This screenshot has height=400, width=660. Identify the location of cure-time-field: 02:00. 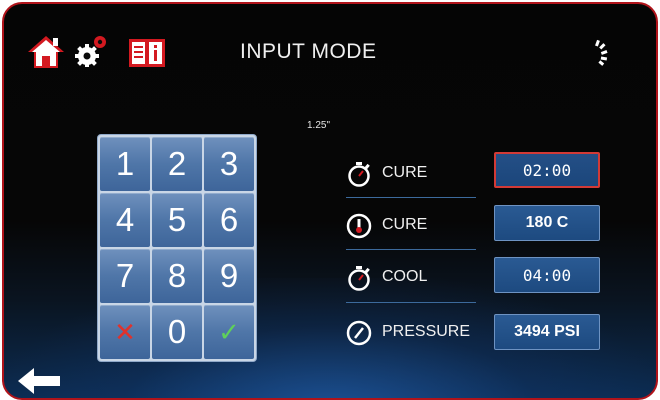
(547, 170).